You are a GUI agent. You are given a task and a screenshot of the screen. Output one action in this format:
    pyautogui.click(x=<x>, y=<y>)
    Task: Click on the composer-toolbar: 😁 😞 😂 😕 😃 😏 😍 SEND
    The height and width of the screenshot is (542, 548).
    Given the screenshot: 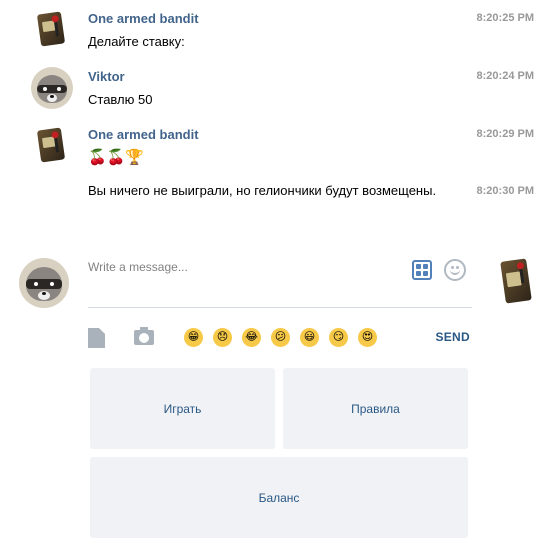 What is the action you would take?
    pyautogui.click(x=280, y=337)
    